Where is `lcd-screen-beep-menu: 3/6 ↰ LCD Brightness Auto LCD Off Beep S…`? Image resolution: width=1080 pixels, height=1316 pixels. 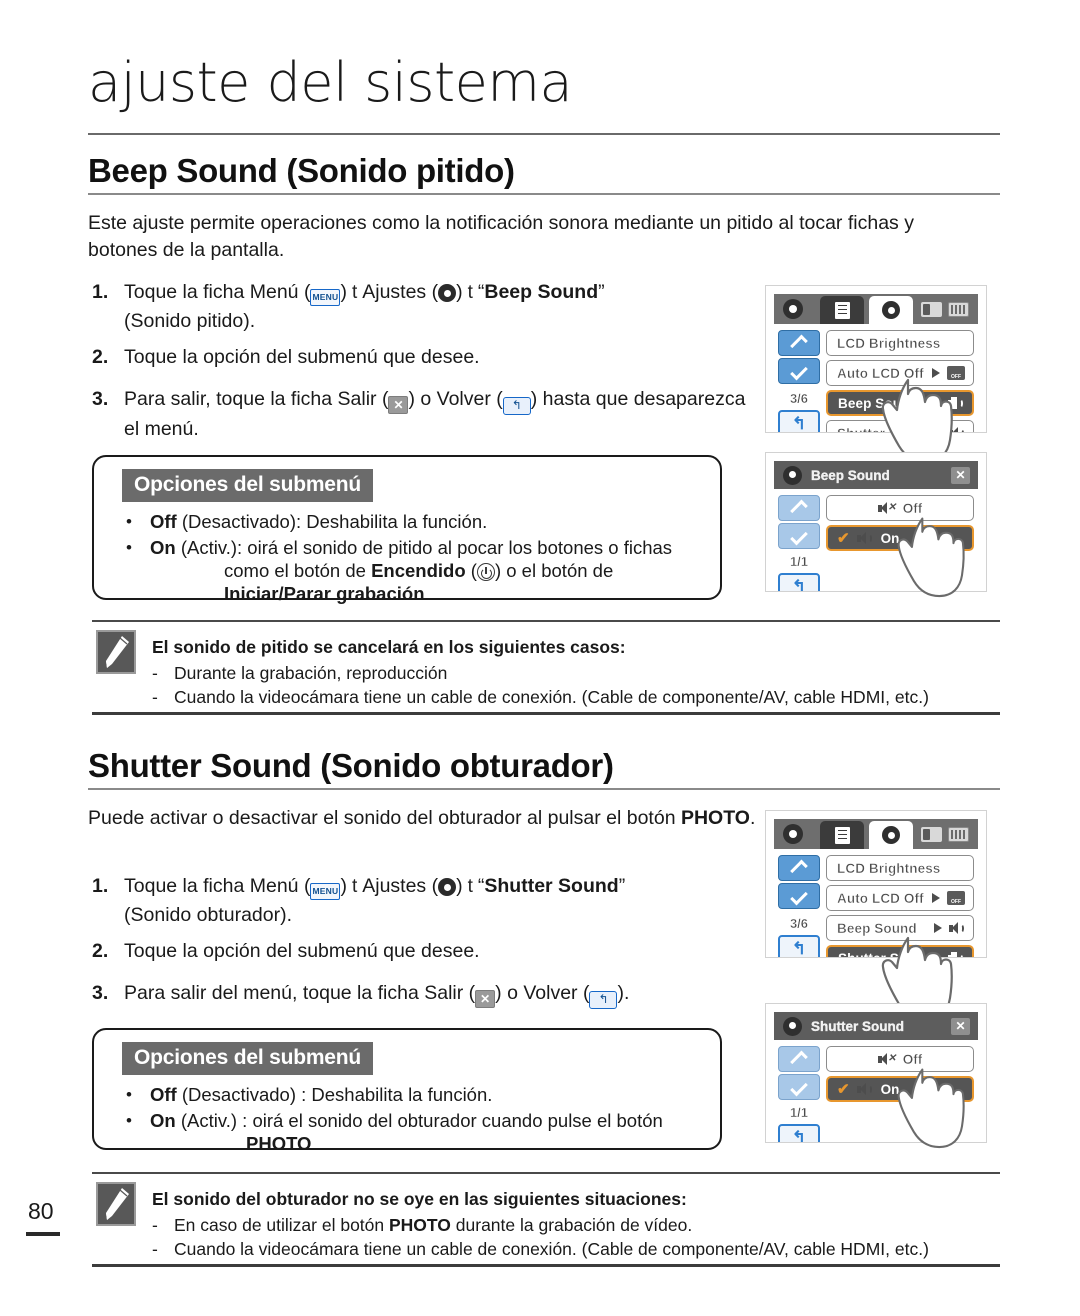
lcd-screen-beep-menu: 3/6 ↰ LCD Brightness Auto LCD Off Beep S… is located at coordinates (876, 359).